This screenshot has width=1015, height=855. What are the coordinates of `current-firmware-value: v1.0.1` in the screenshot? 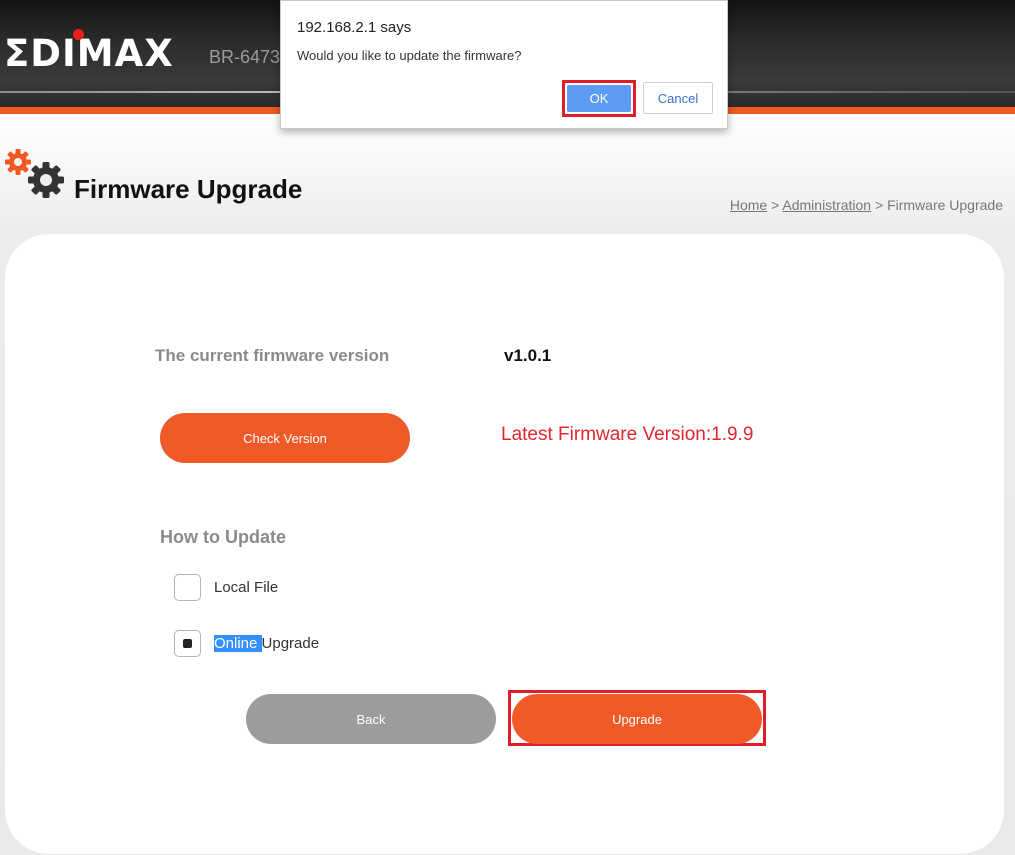 It's located at (528, 355).